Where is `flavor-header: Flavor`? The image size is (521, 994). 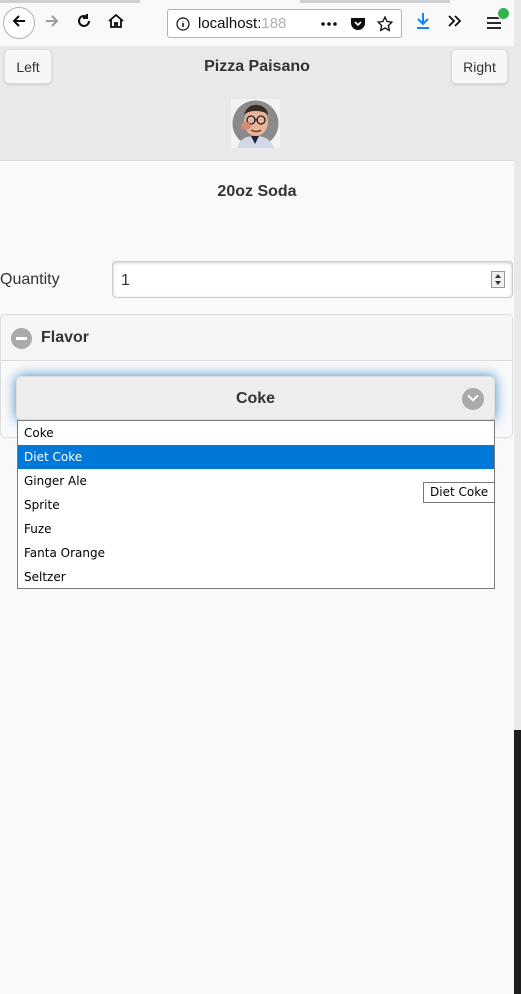
flavor-header: Flavor is located at coordinates (256, 338).